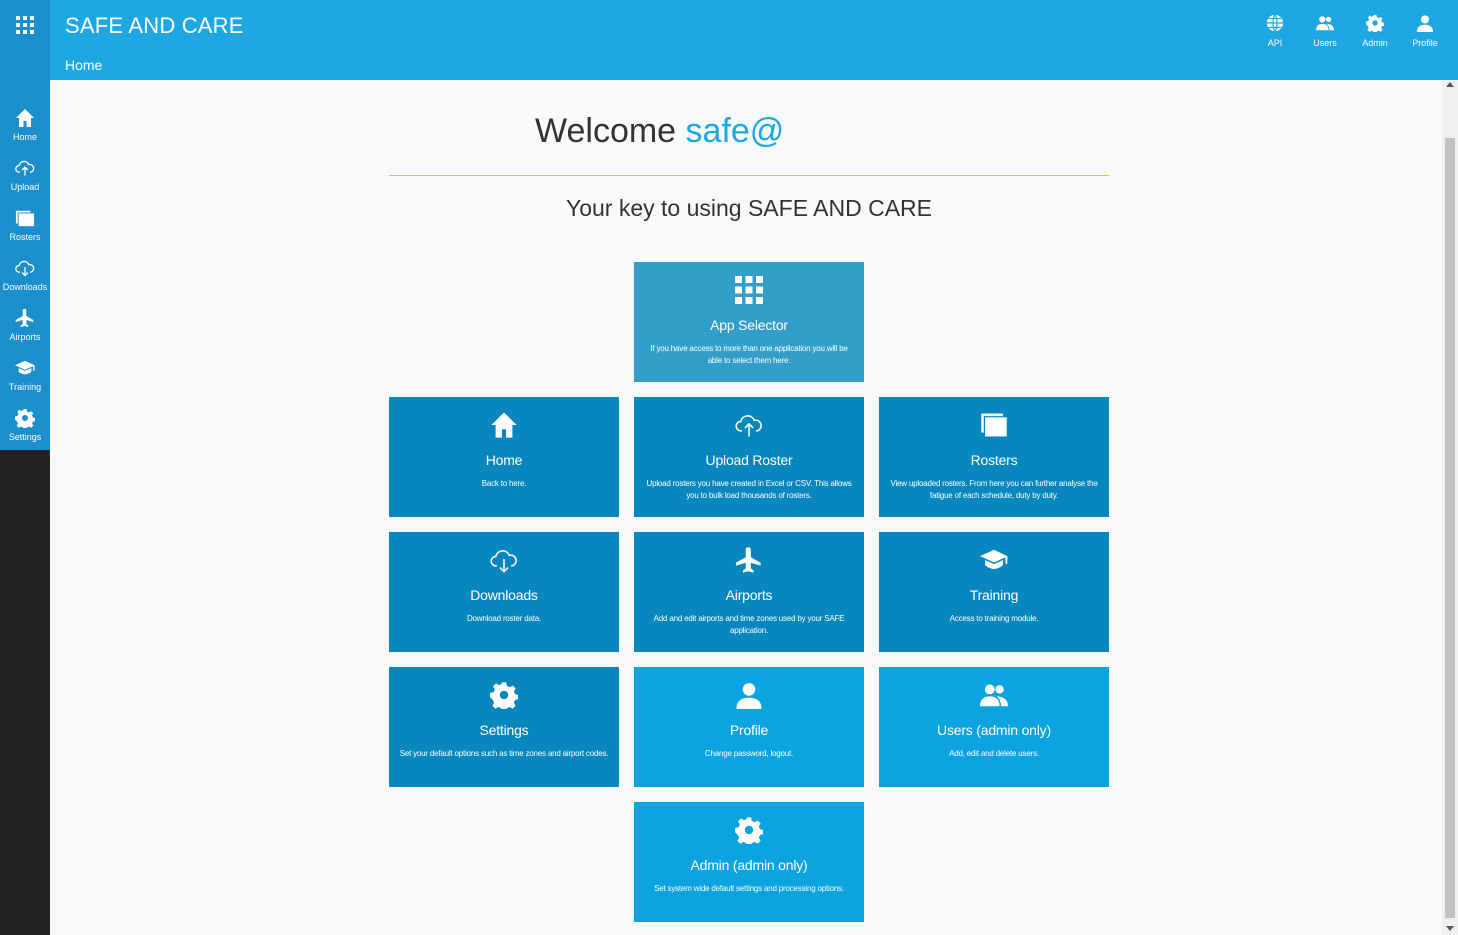 This screenshot has width=1458, height=935. I want to click on tile-title: Upload Roster, so click(749, 460).